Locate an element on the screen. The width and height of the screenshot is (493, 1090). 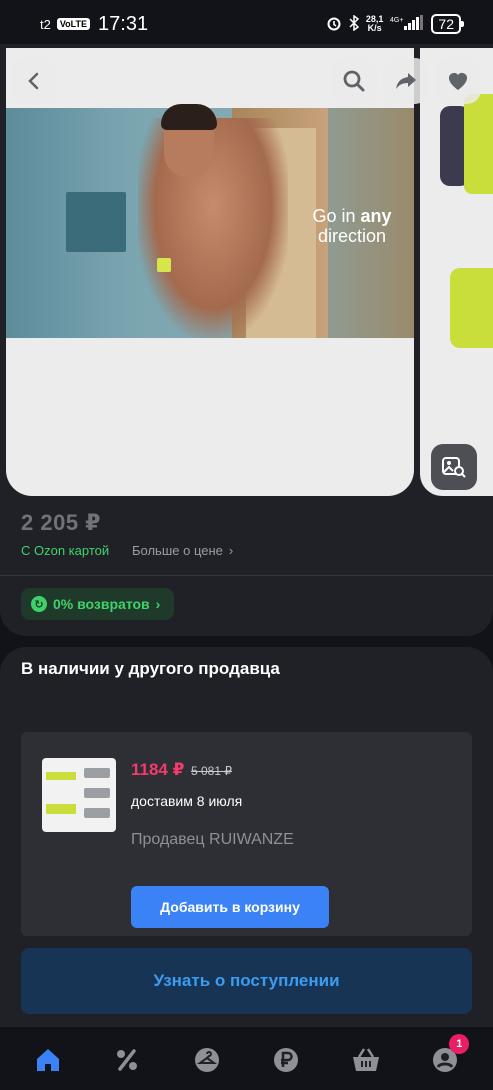
status-bar: t2 VoLTE 17:31 28,1 K/s 4G+ 72 is located at coordinates (246, 24).